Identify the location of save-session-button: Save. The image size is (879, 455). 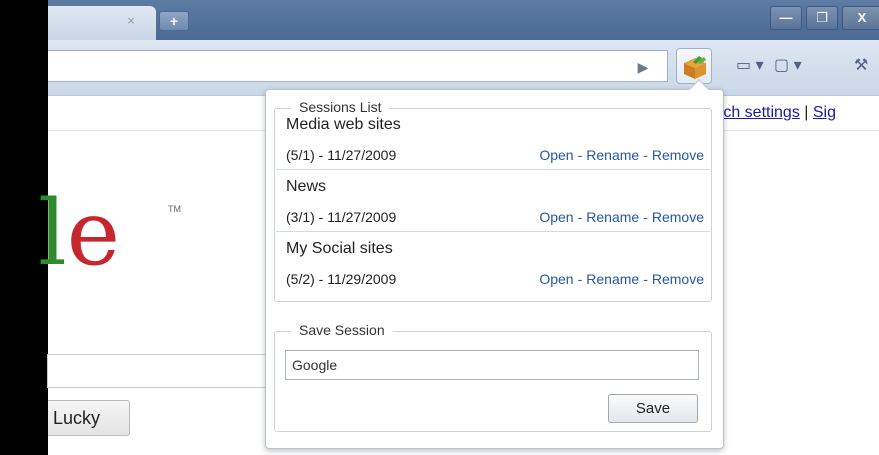
(653, 408).